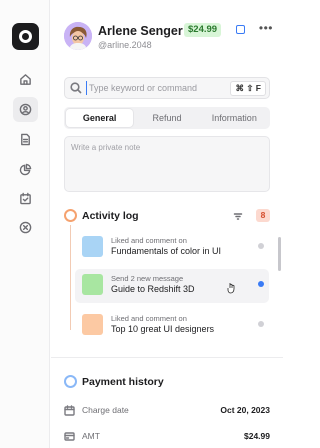 This screenshot has height=448, width=320. Describe the element at coordinates (167, 357) in the screenshot. I see `section-divider` at that location.